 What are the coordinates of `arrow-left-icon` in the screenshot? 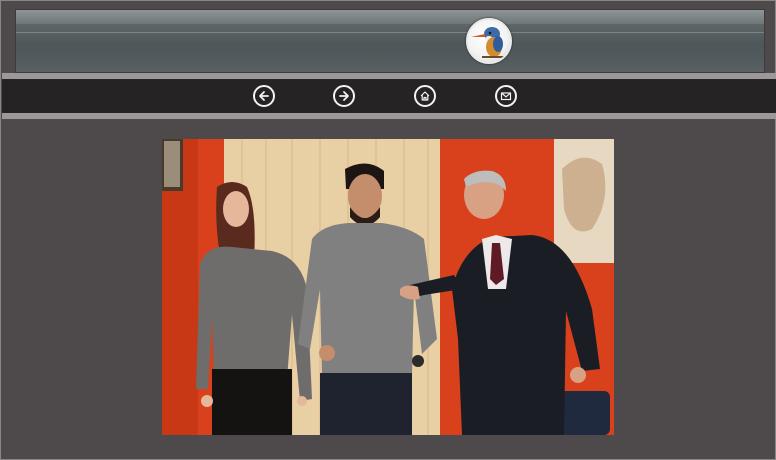 It's located at (264, 96).